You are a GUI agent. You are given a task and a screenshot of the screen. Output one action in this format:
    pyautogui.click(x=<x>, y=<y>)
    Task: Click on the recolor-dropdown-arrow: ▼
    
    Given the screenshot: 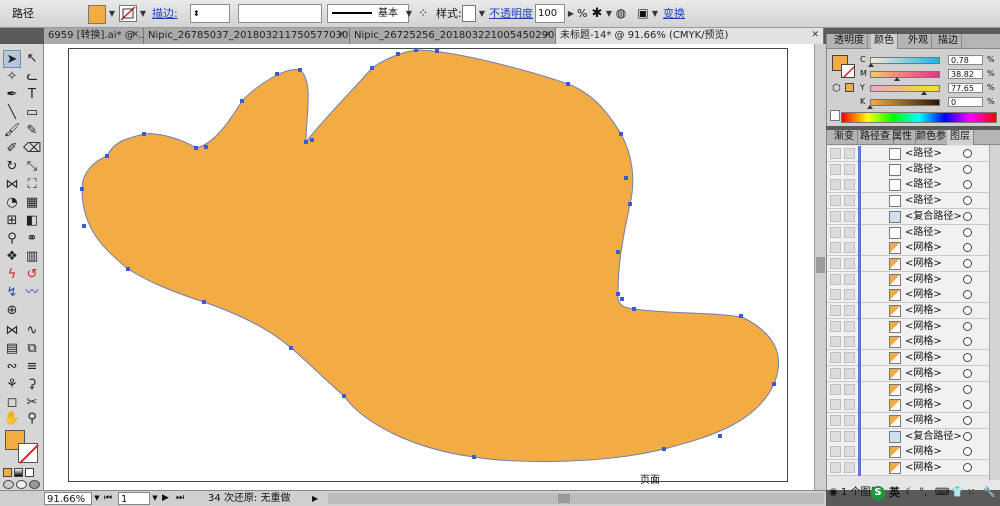 What is the action you would take?
    pyautogui.click(x=609, y=13)
    